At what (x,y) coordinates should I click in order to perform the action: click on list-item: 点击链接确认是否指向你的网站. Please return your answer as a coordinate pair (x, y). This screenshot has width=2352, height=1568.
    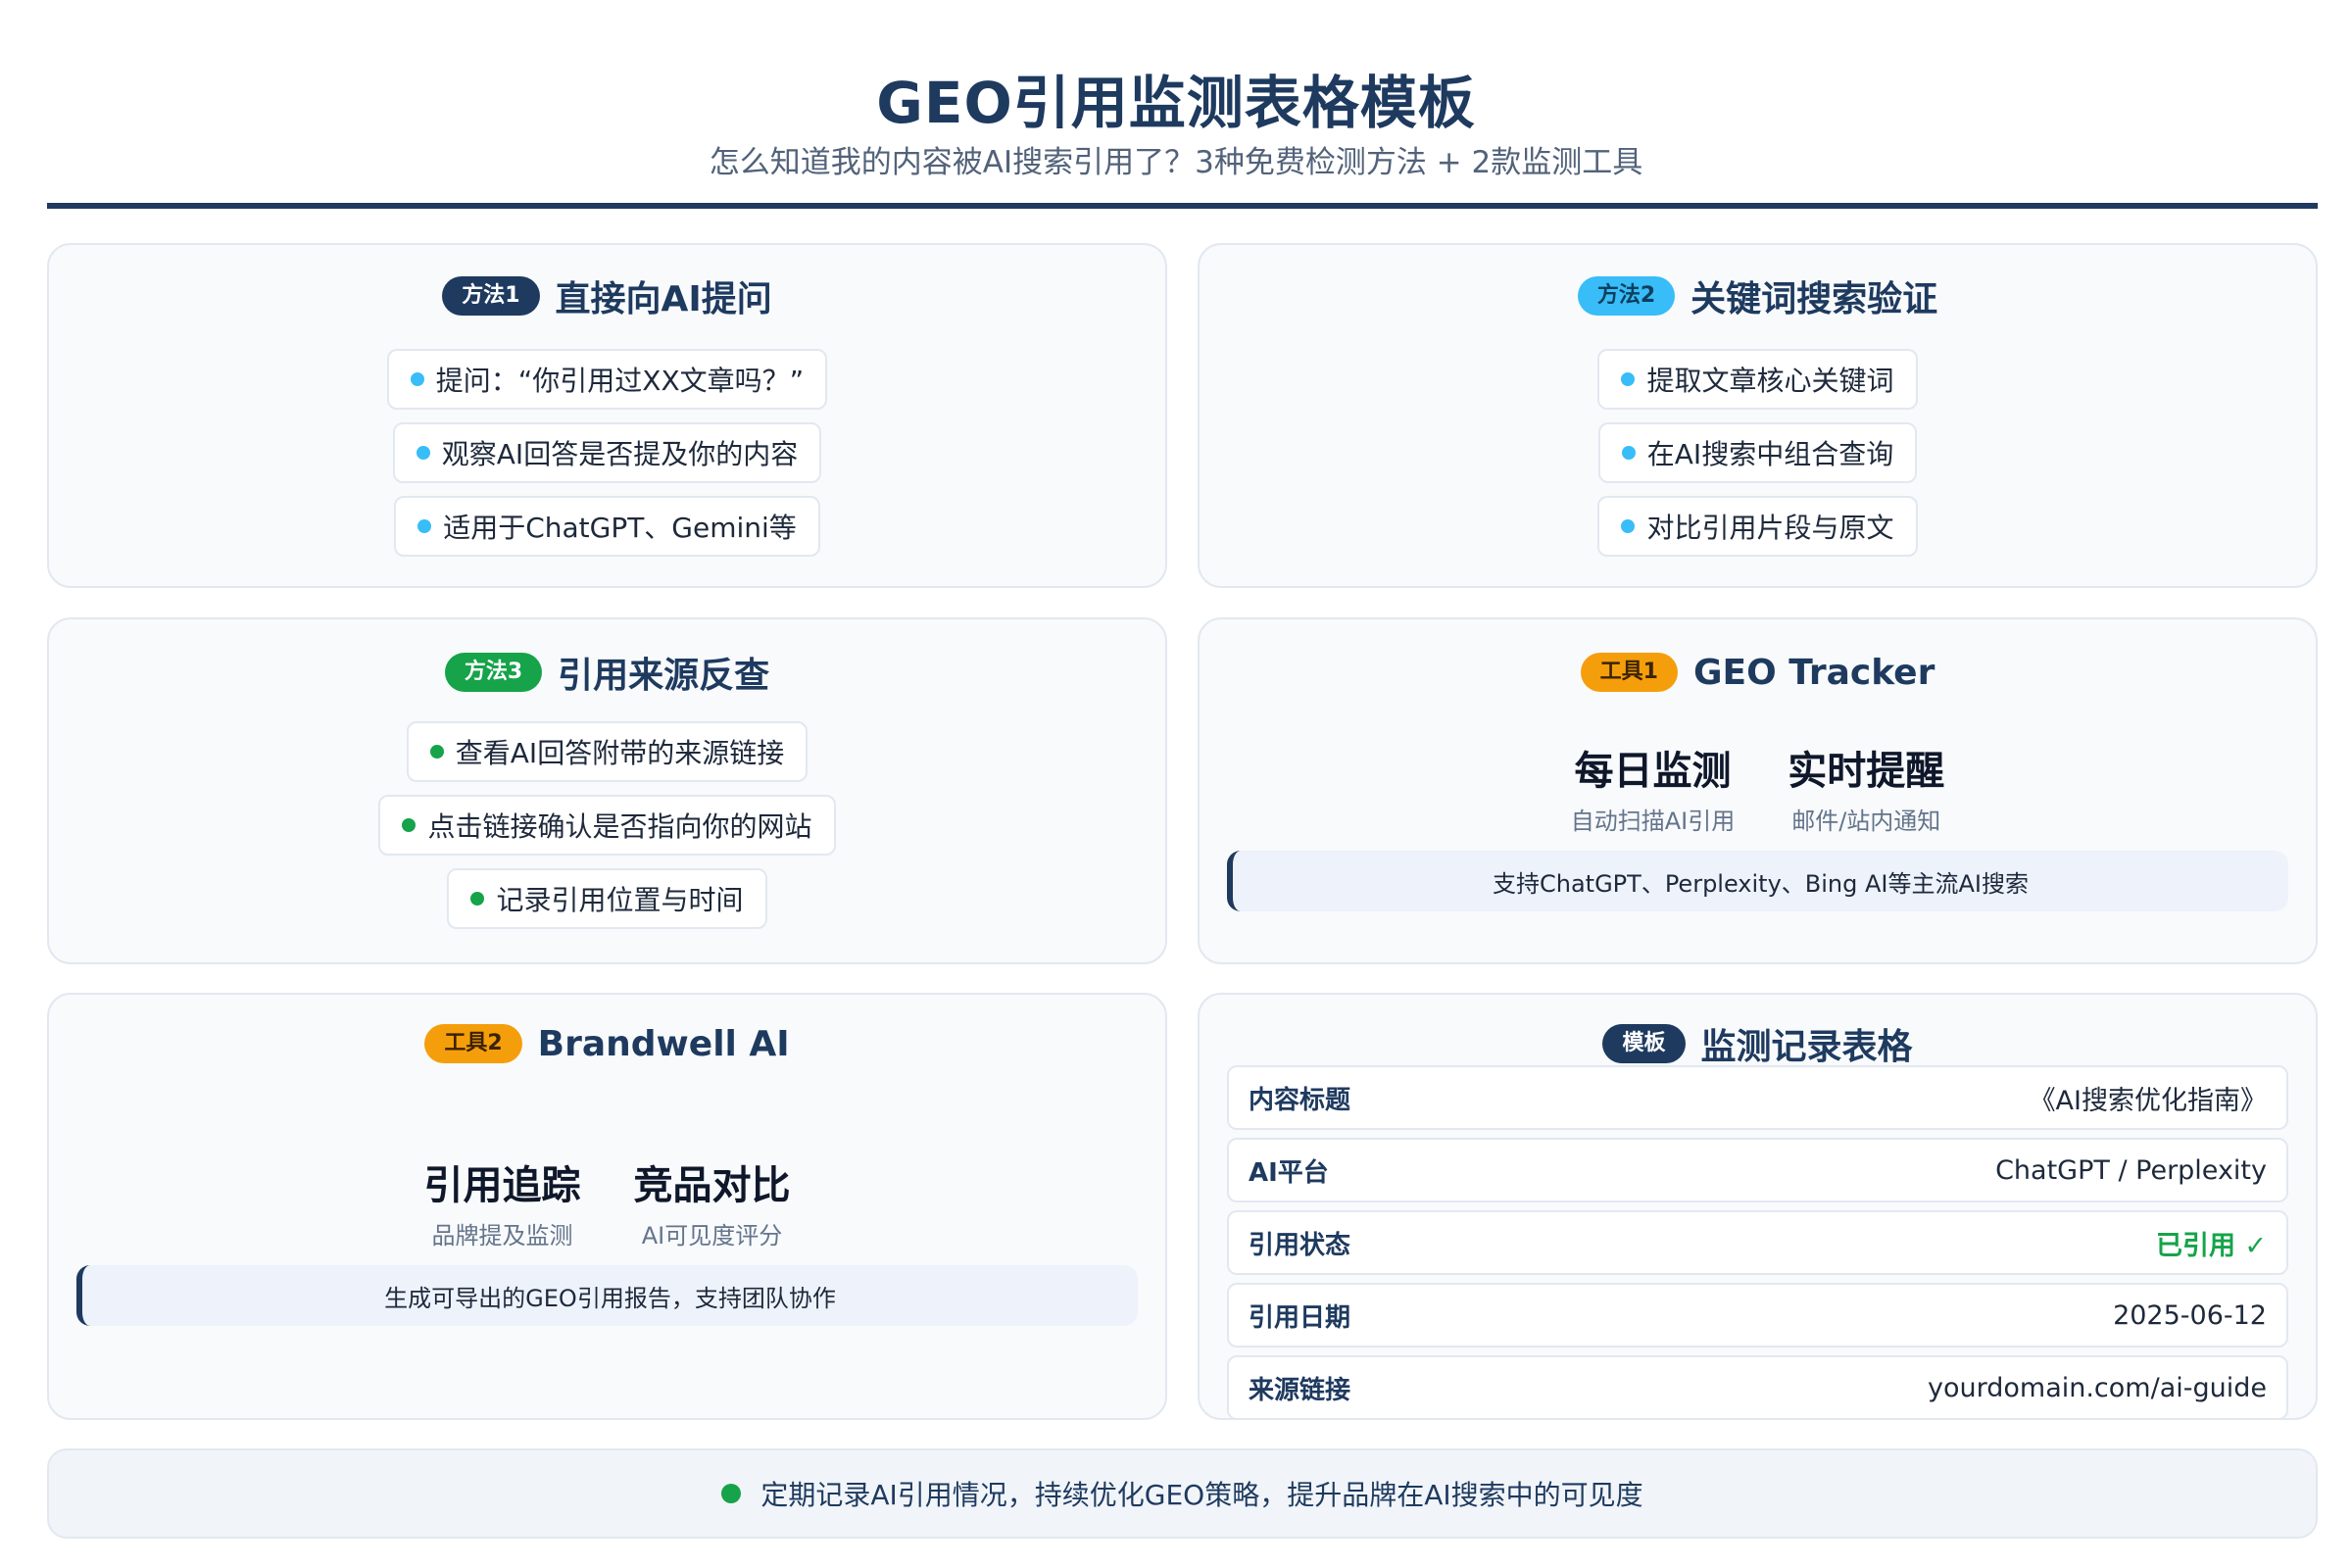
    Looking at the image, I should click on (607, 825).